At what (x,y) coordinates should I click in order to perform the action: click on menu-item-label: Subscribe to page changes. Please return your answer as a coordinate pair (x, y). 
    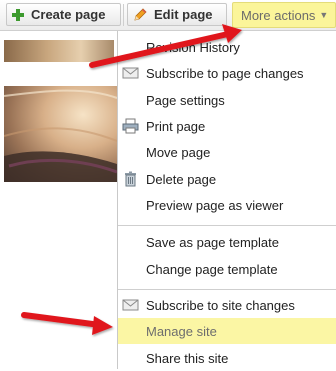
    Looking at the image, I should click on (225, 73).